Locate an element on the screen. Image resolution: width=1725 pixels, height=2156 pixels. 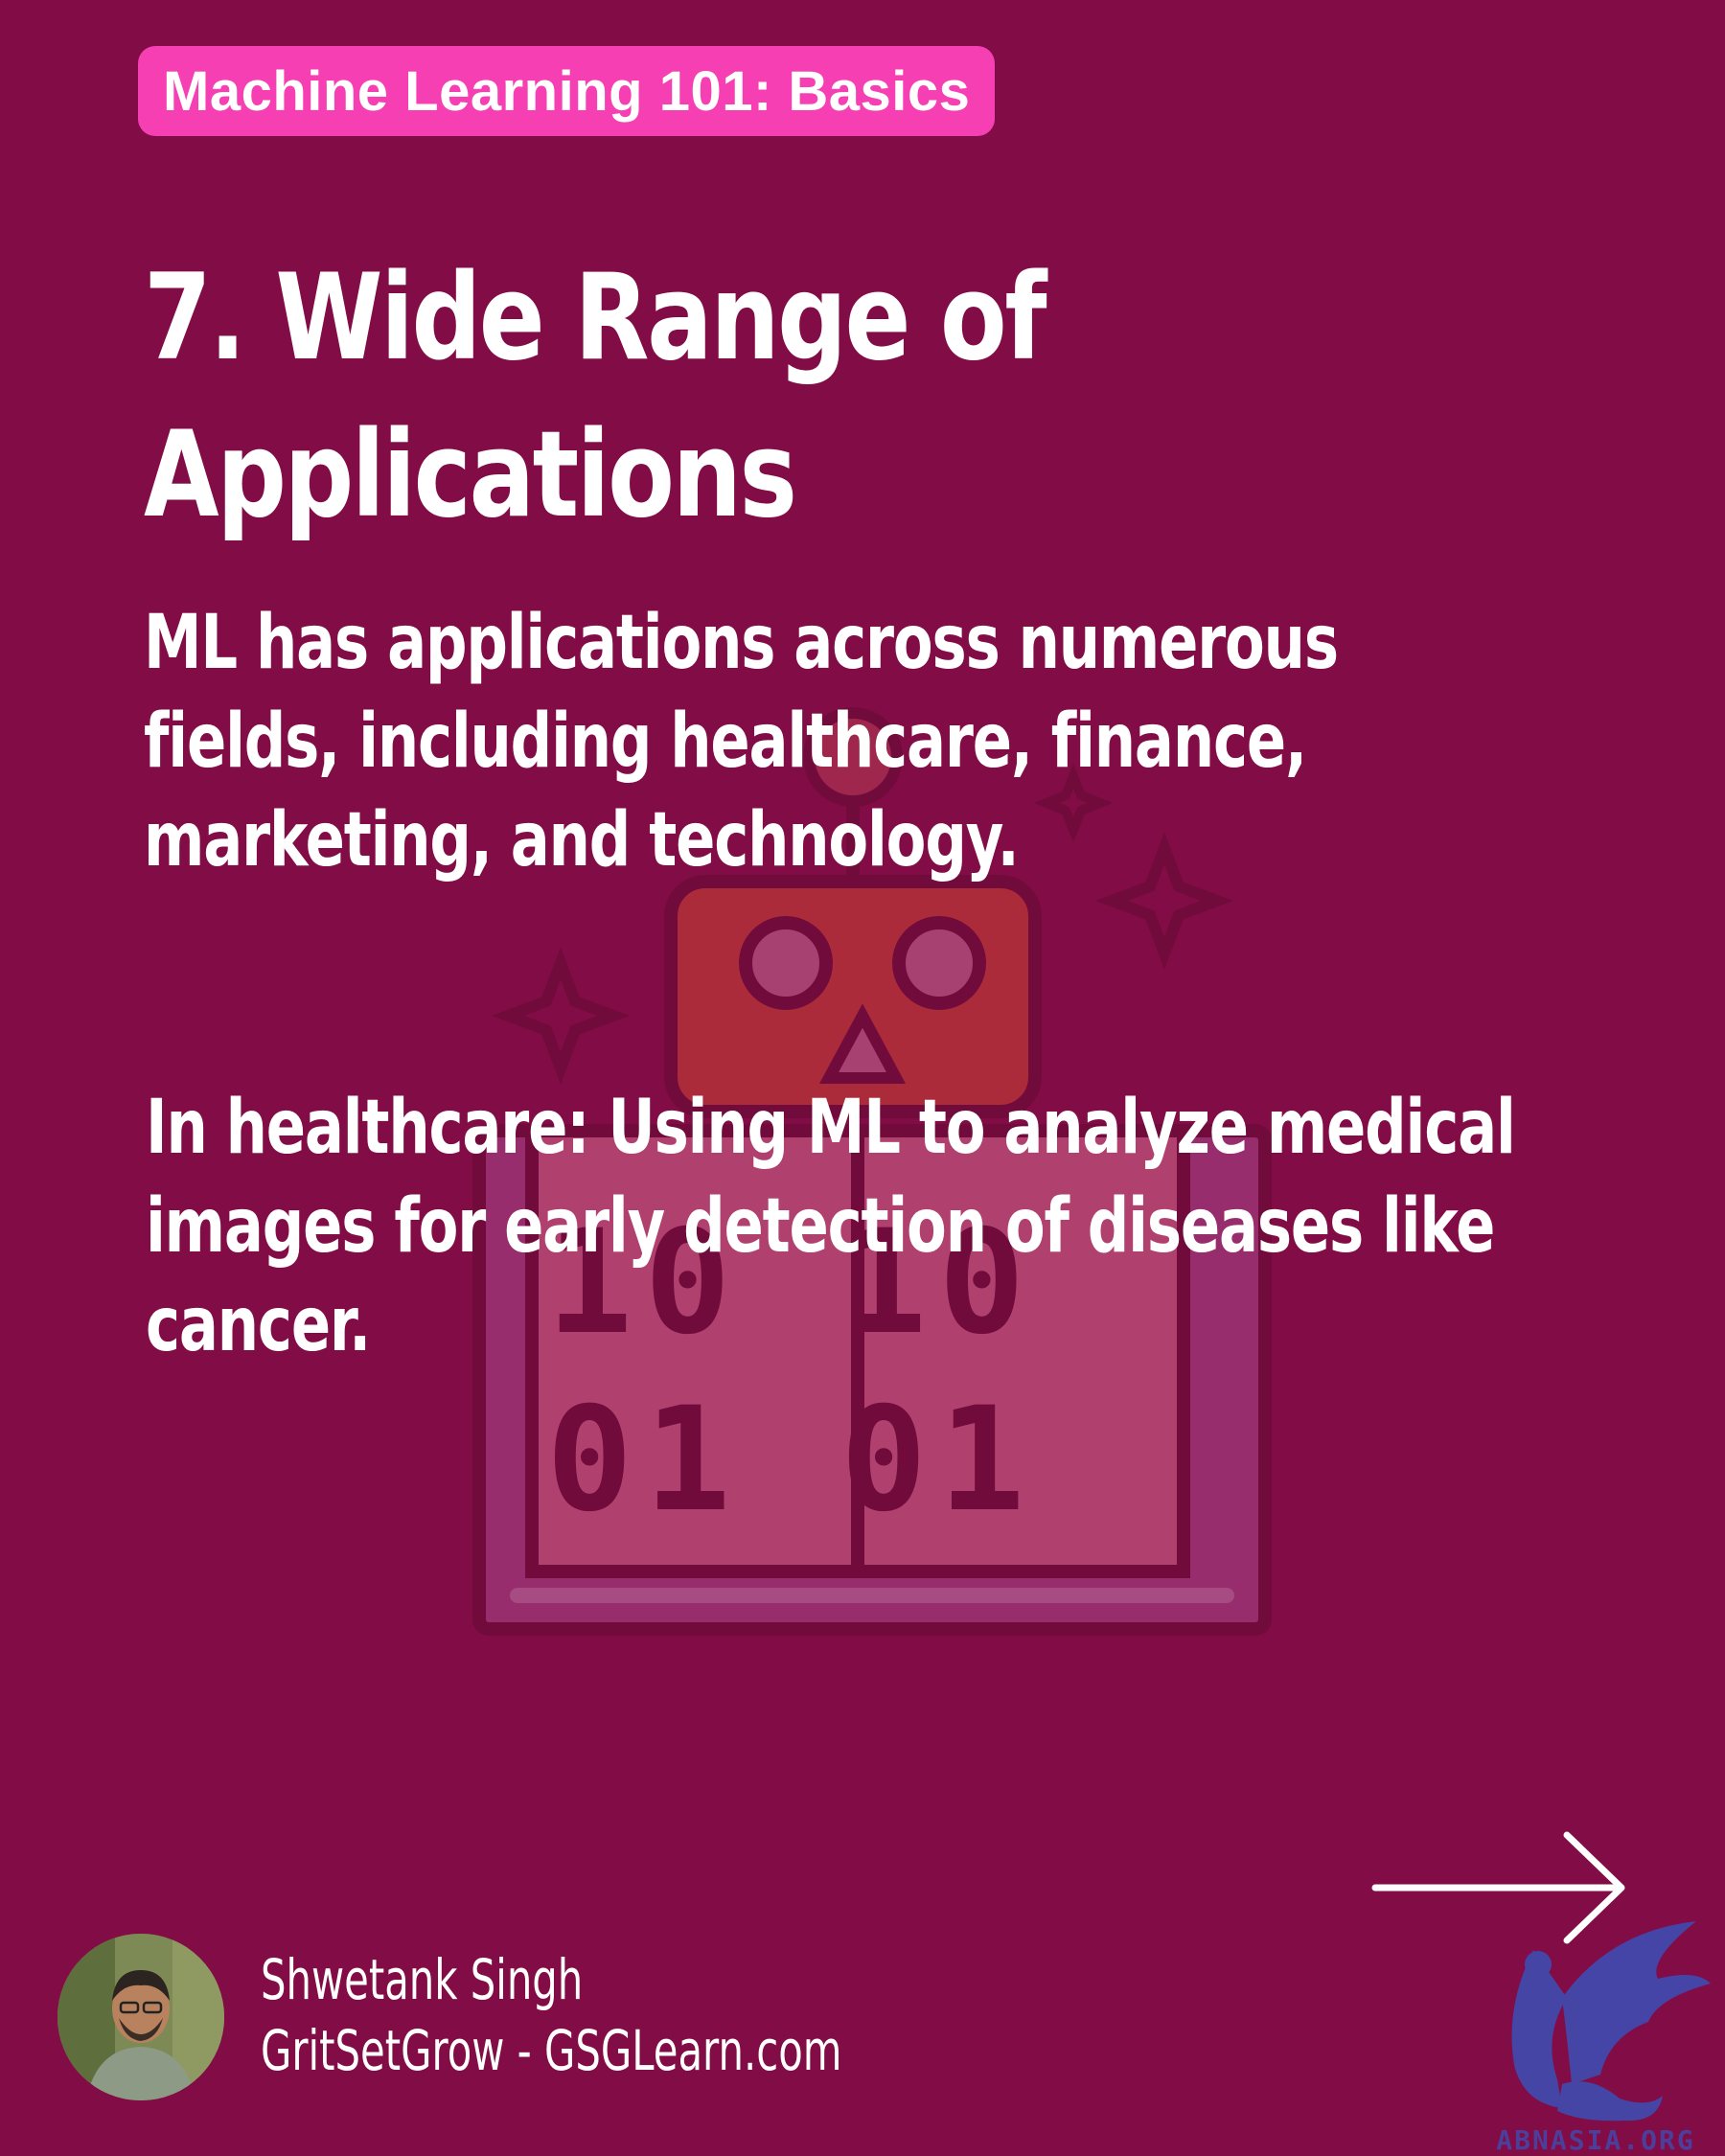
title-line-1: 7. Wide Range of is located at coordinates (595, 318).